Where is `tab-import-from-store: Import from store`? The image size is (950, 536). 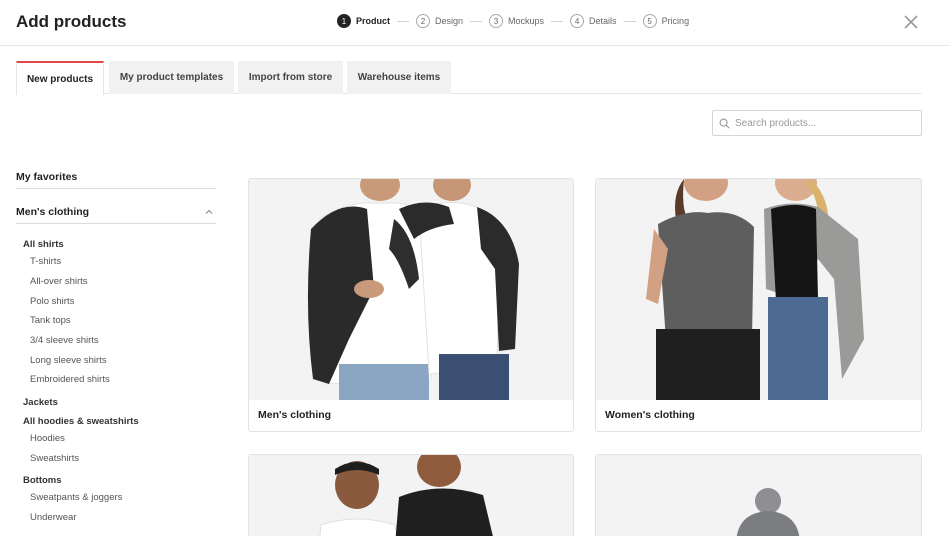
tab-import-from-store: Import from store is located at coordinates (290, 77).